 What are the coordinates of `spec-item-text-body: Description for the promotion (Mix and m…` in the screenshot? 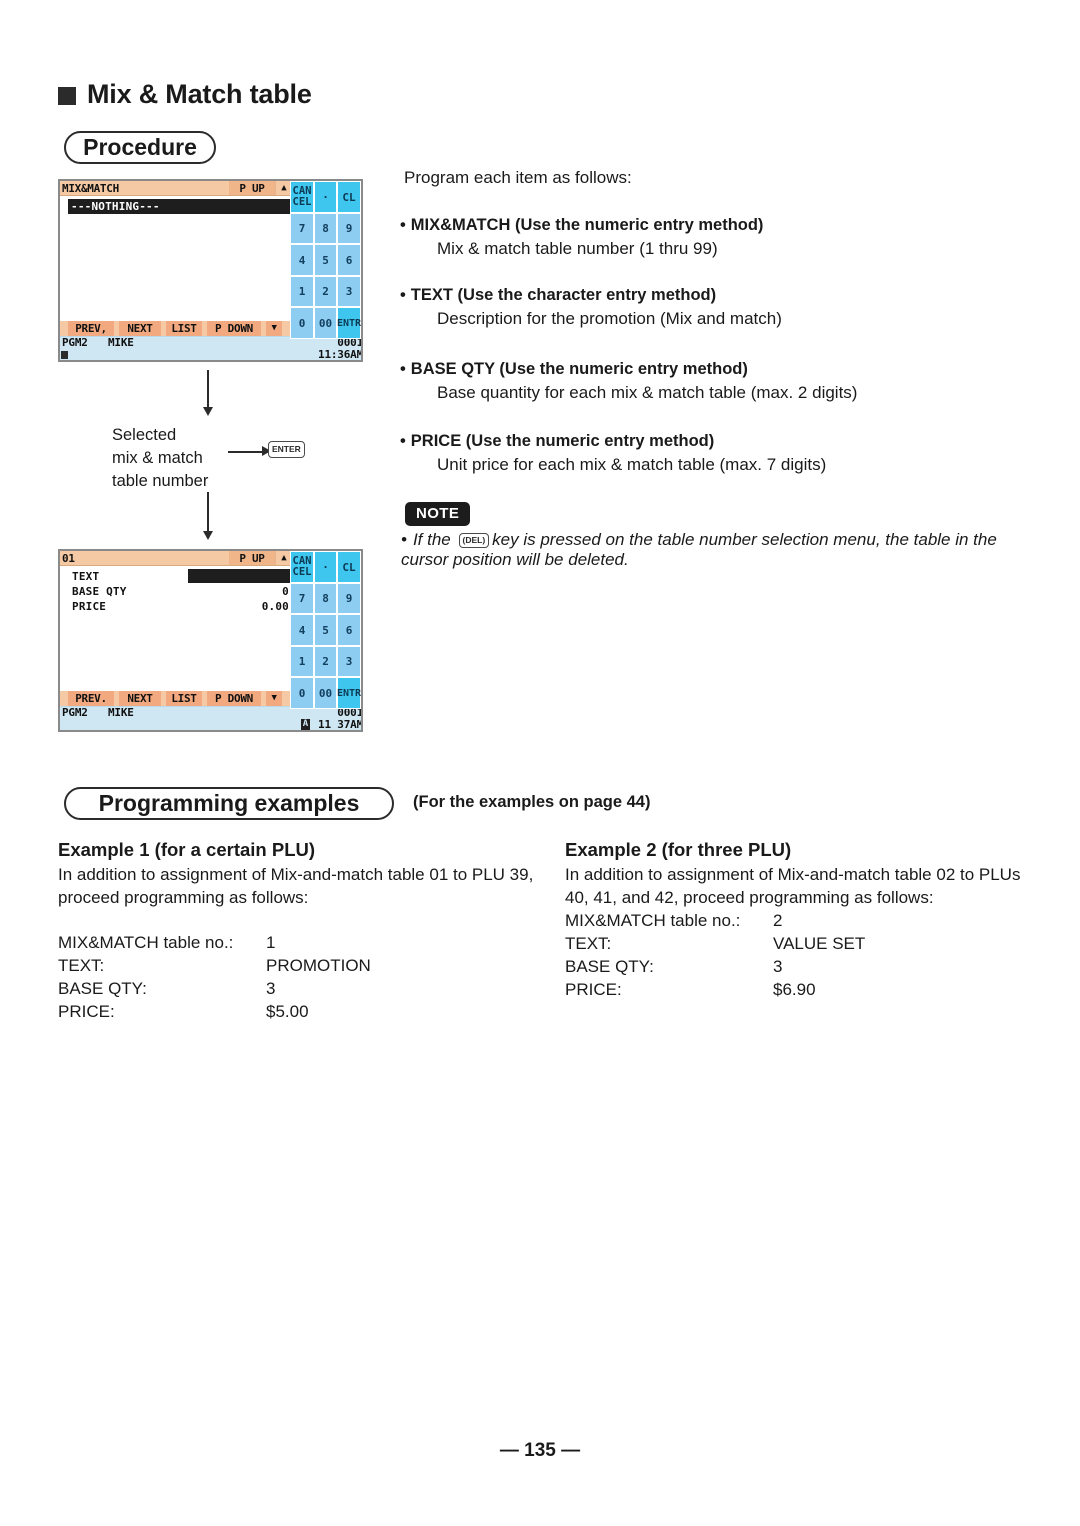 It's located at (609, 318).